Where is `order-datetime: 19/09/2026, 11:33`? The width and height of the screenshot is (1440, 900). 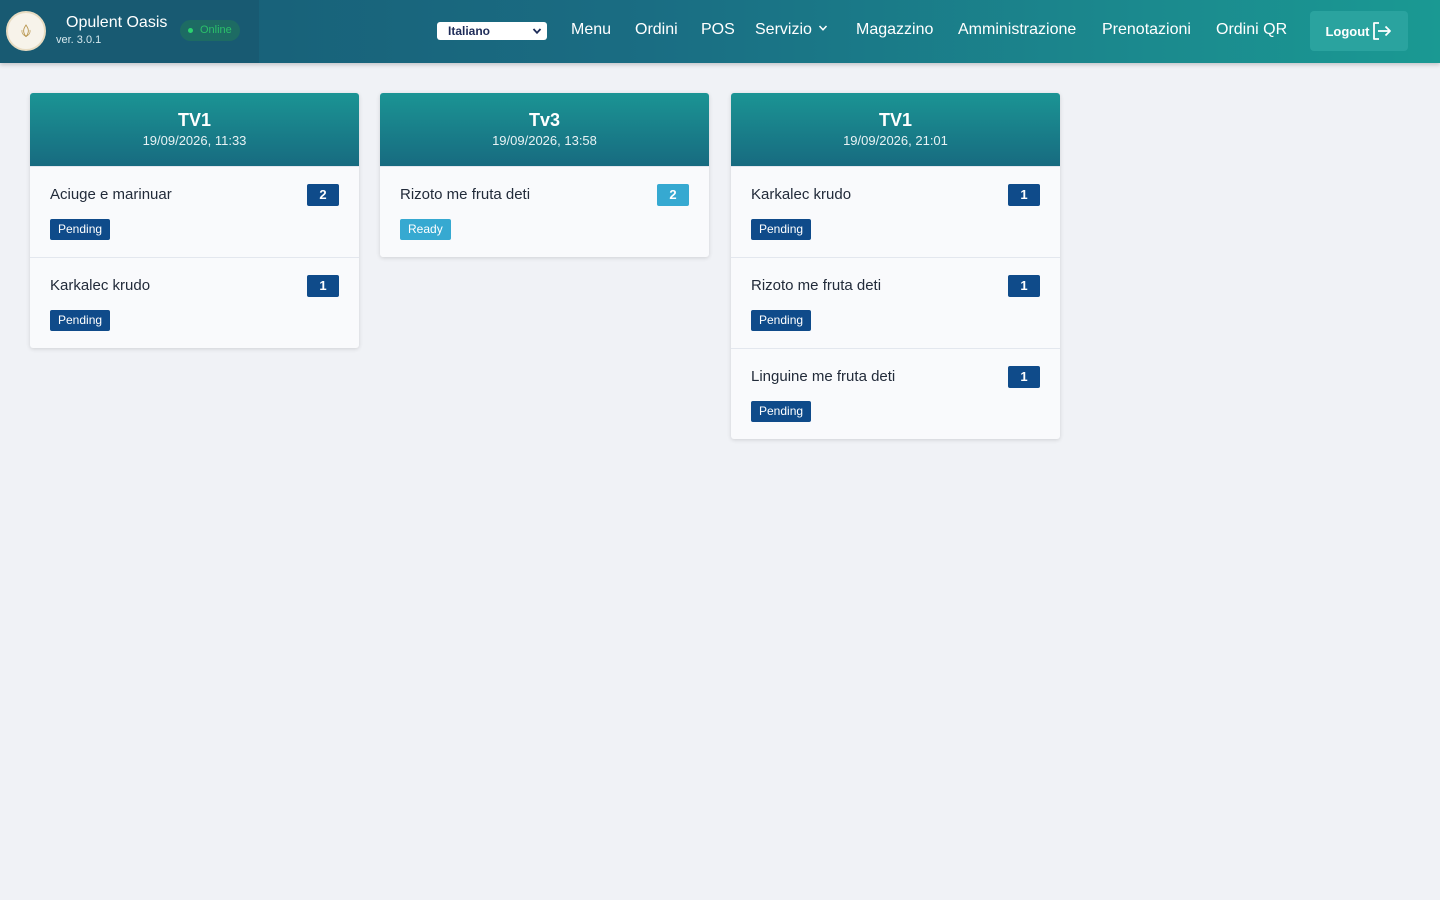 order-datetime: 19/09/2026, 11:33 is located at coordinates (194, 140).